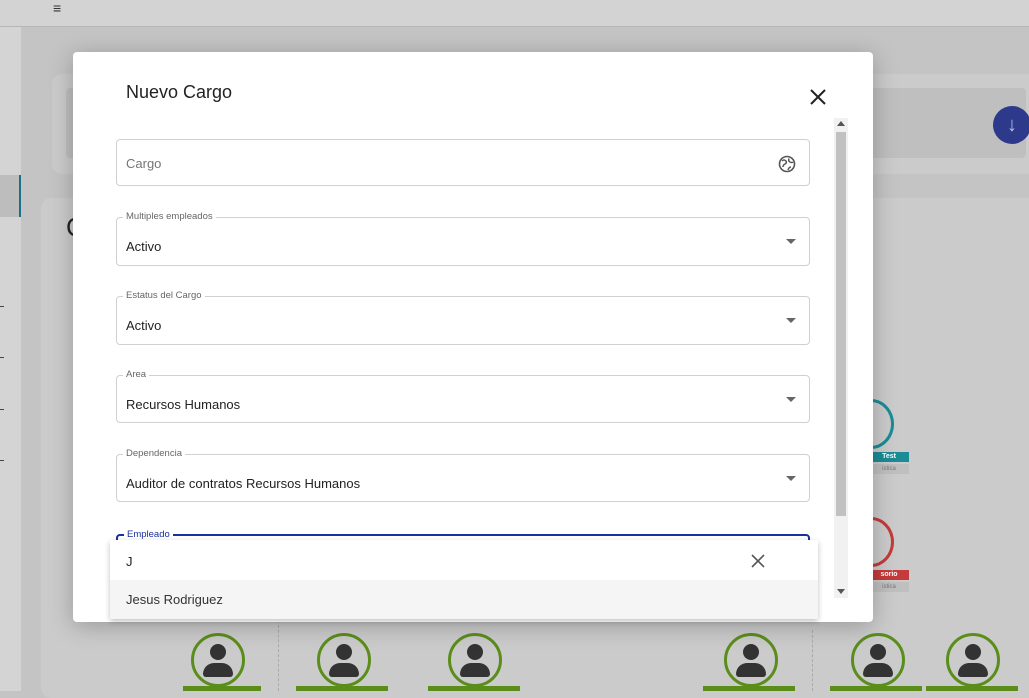 This screenshot has width=1029, height=698. I want to click on dropdown-option: Jesus Rodriguez, so click(464, 599).